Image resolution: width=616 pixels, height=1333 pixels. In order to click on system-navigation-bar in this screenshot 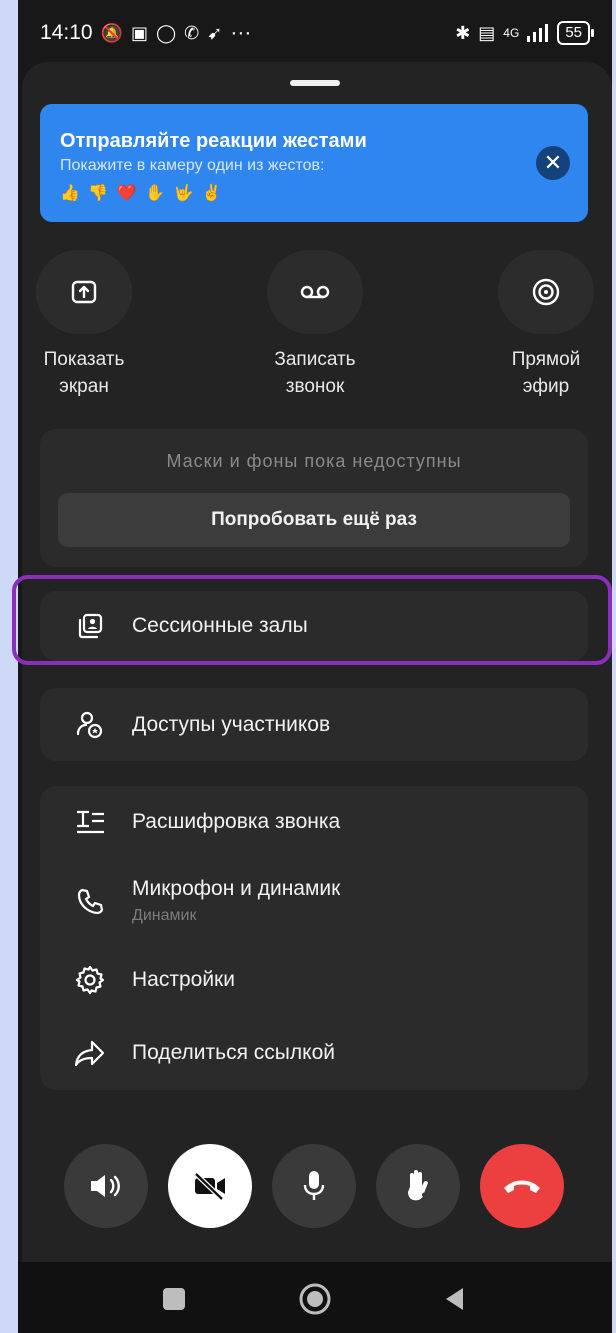, I will do `click(315, 1297)`.